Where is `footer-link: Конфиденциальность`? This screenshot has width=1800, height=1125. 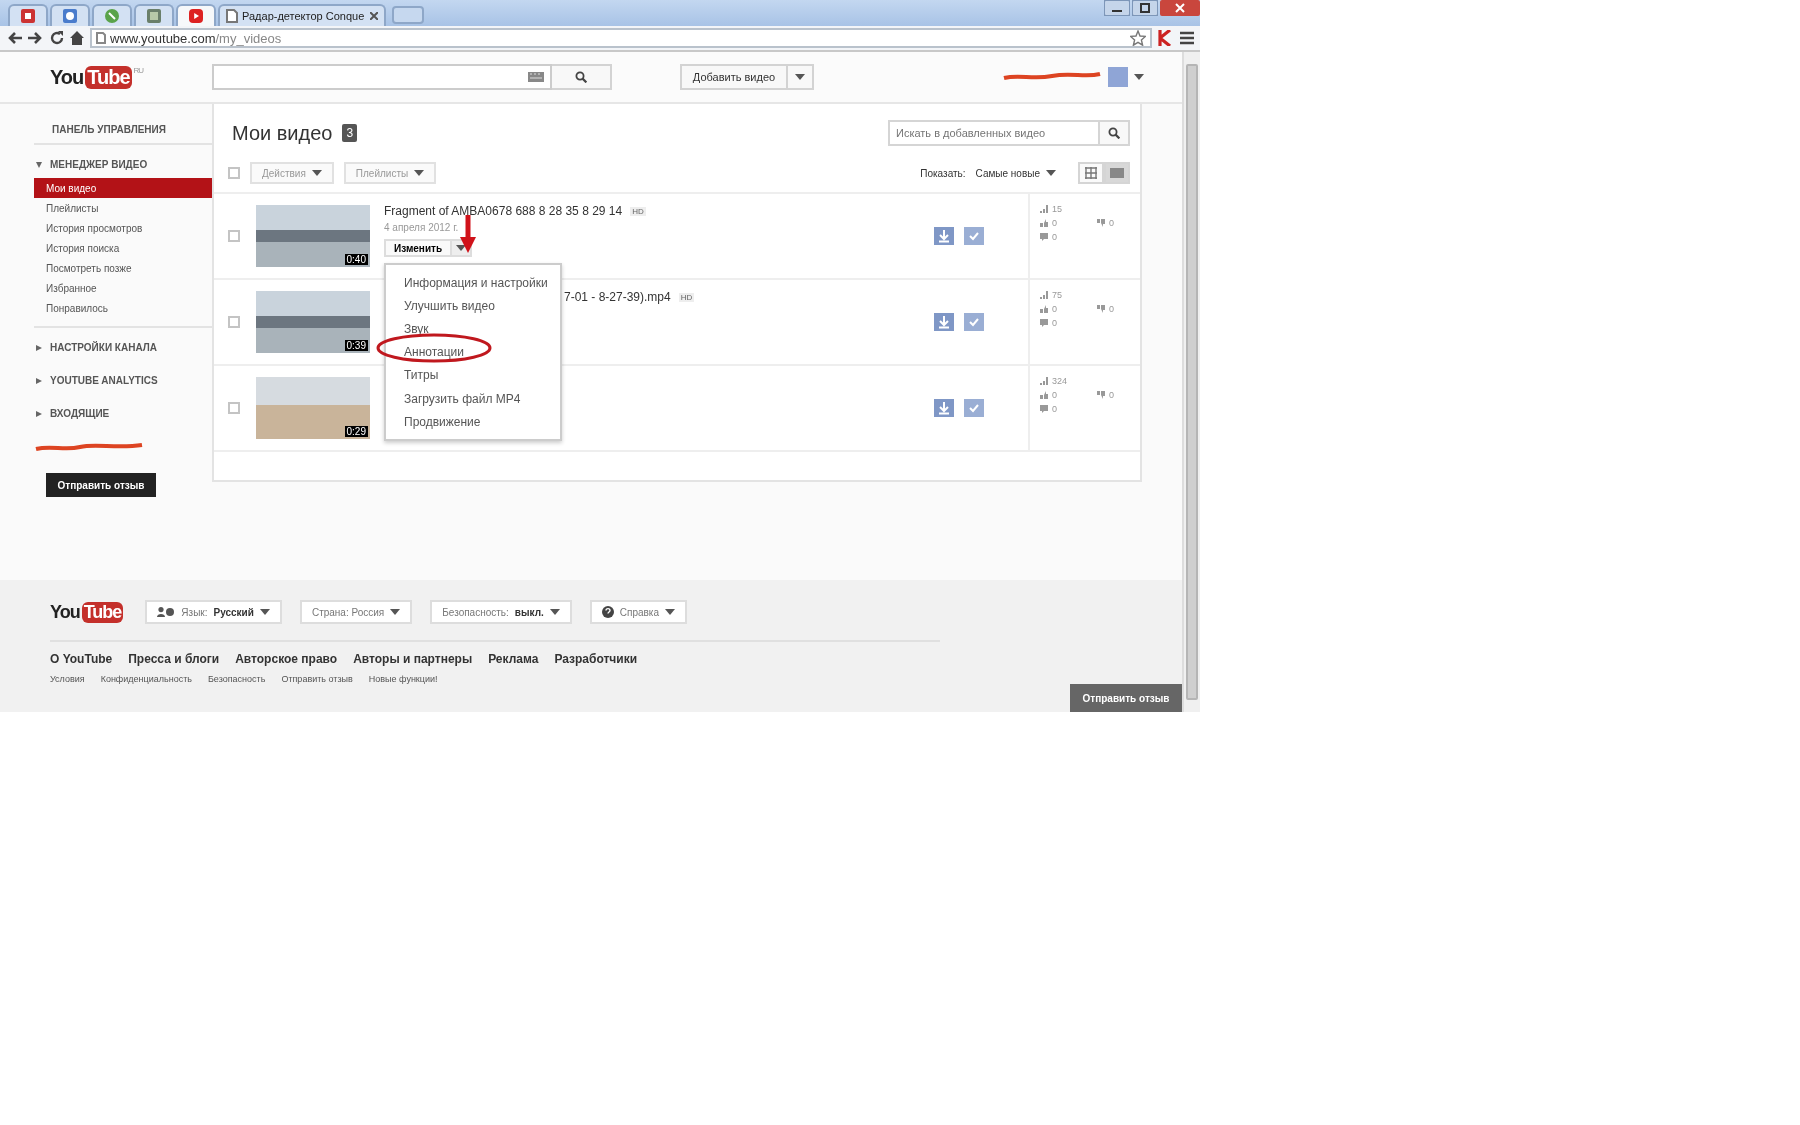
footer-link: Конфиденциальность is located at coordinates (146, 679).